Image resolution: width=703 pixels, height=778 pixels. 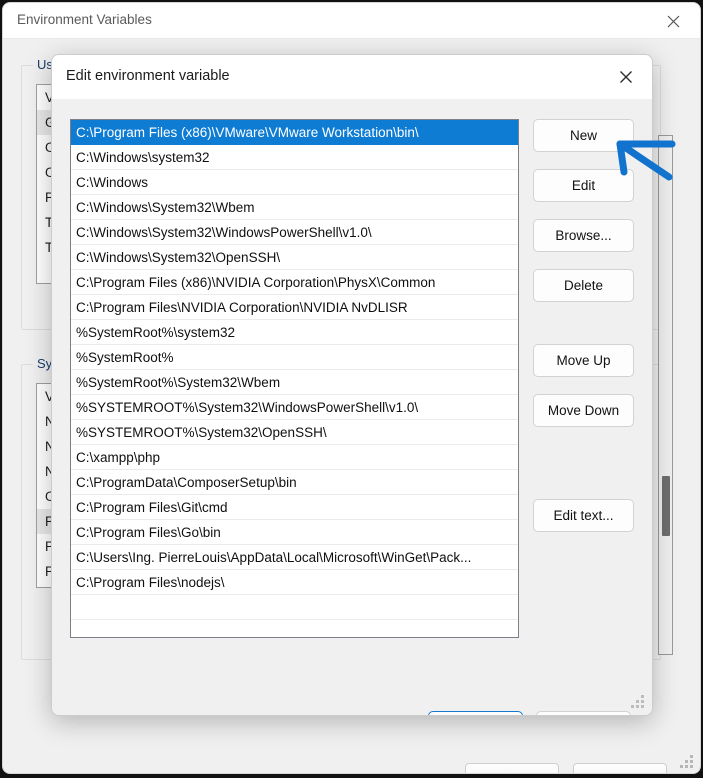 I want to click on dialog-cancel-button: Cancel, so click(x=583, y=713).